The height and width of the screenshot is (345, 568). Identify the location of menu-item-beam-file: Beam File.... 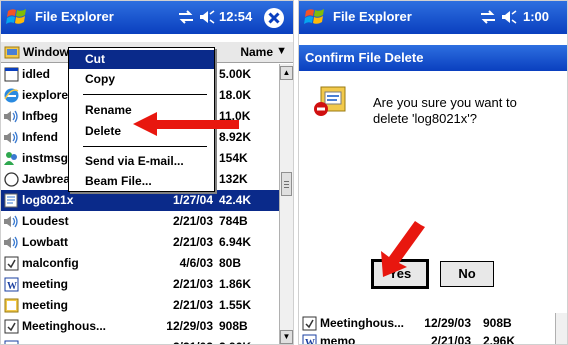
(141, 181).